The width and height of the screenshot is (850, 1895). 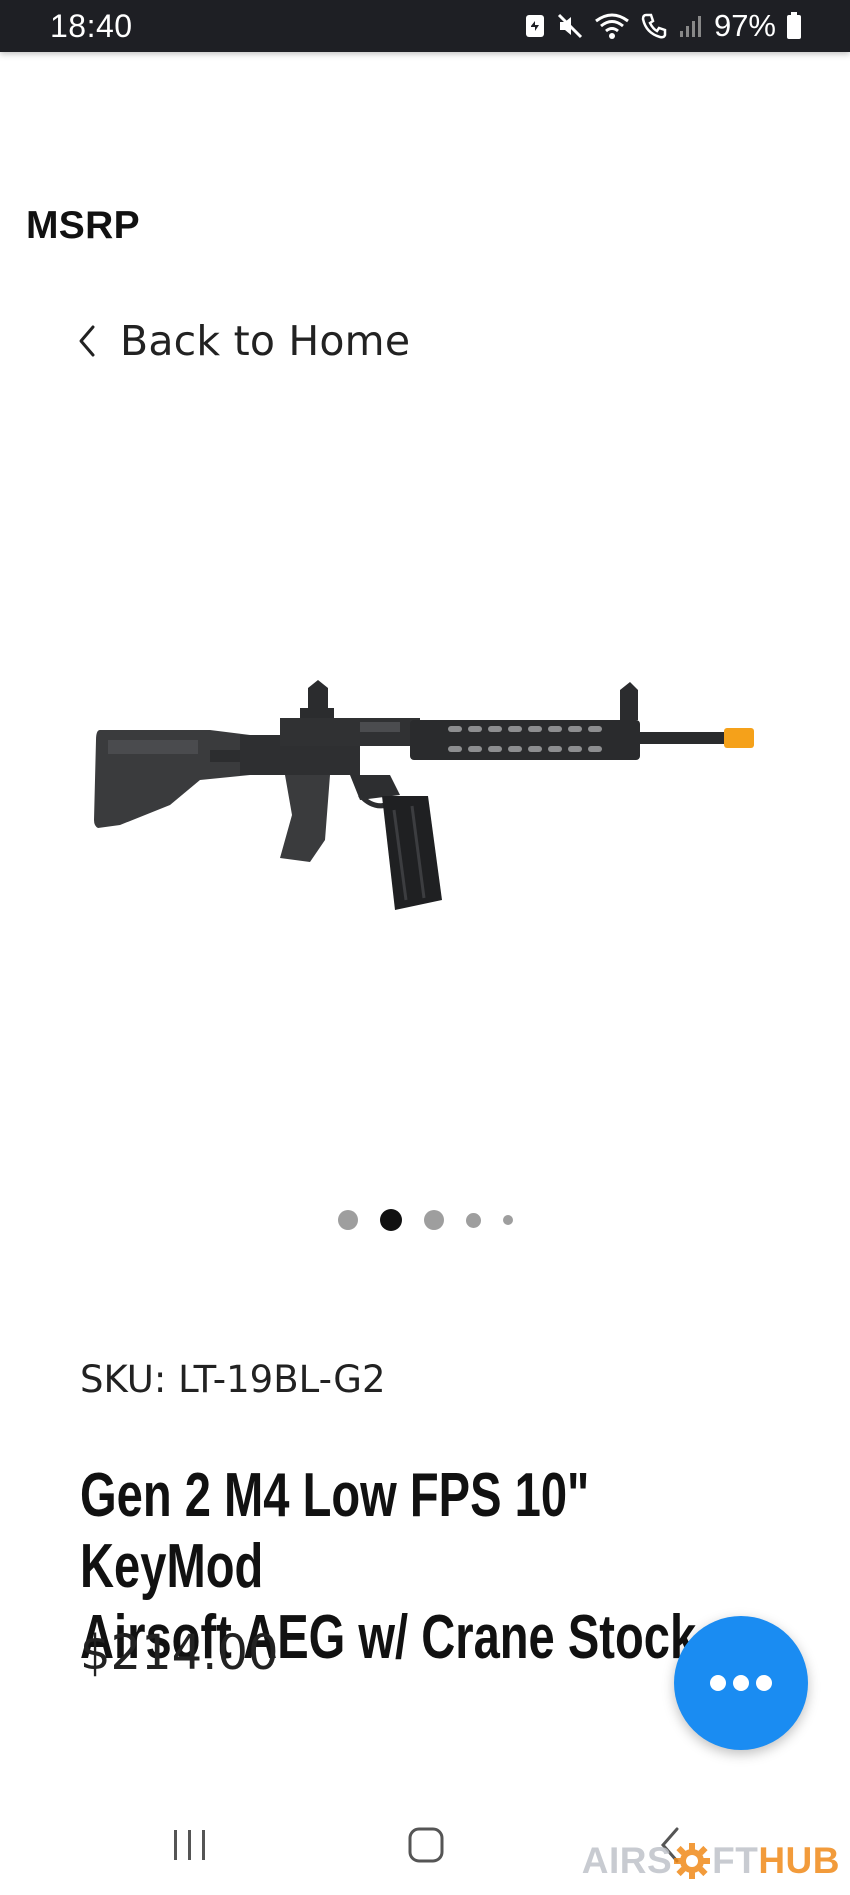 What do you see at coordinates (794, 25) in the screenshot?
I see `battery-icon` at bounding box center [794, 25].